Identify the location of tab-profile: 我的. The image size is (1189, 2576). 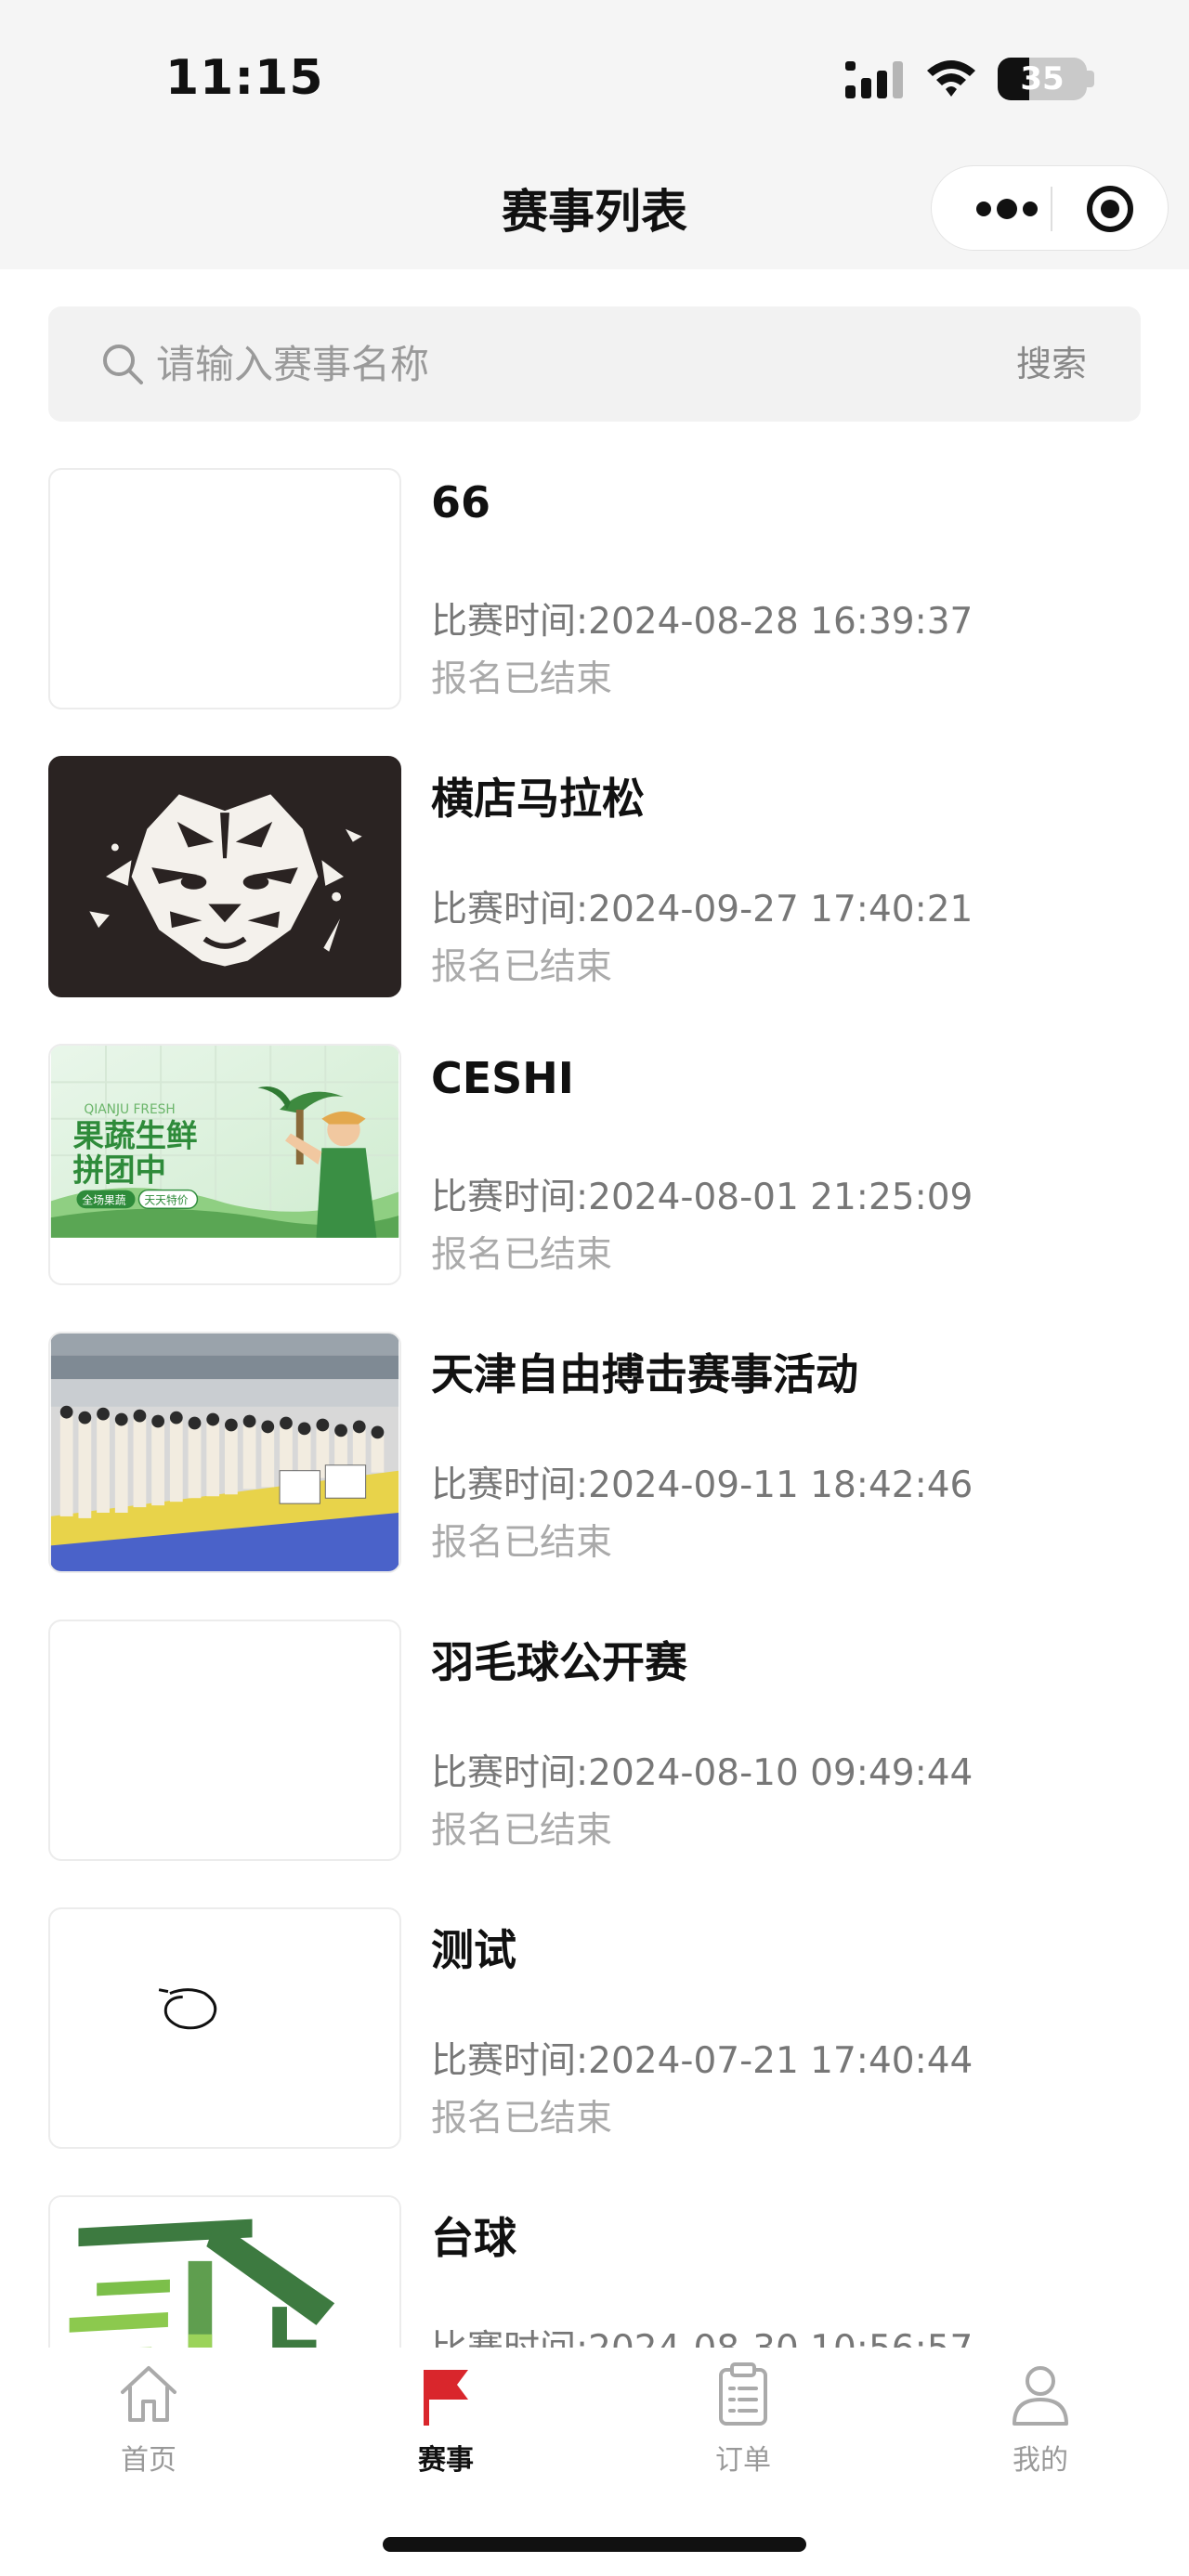
(1041, 2413).